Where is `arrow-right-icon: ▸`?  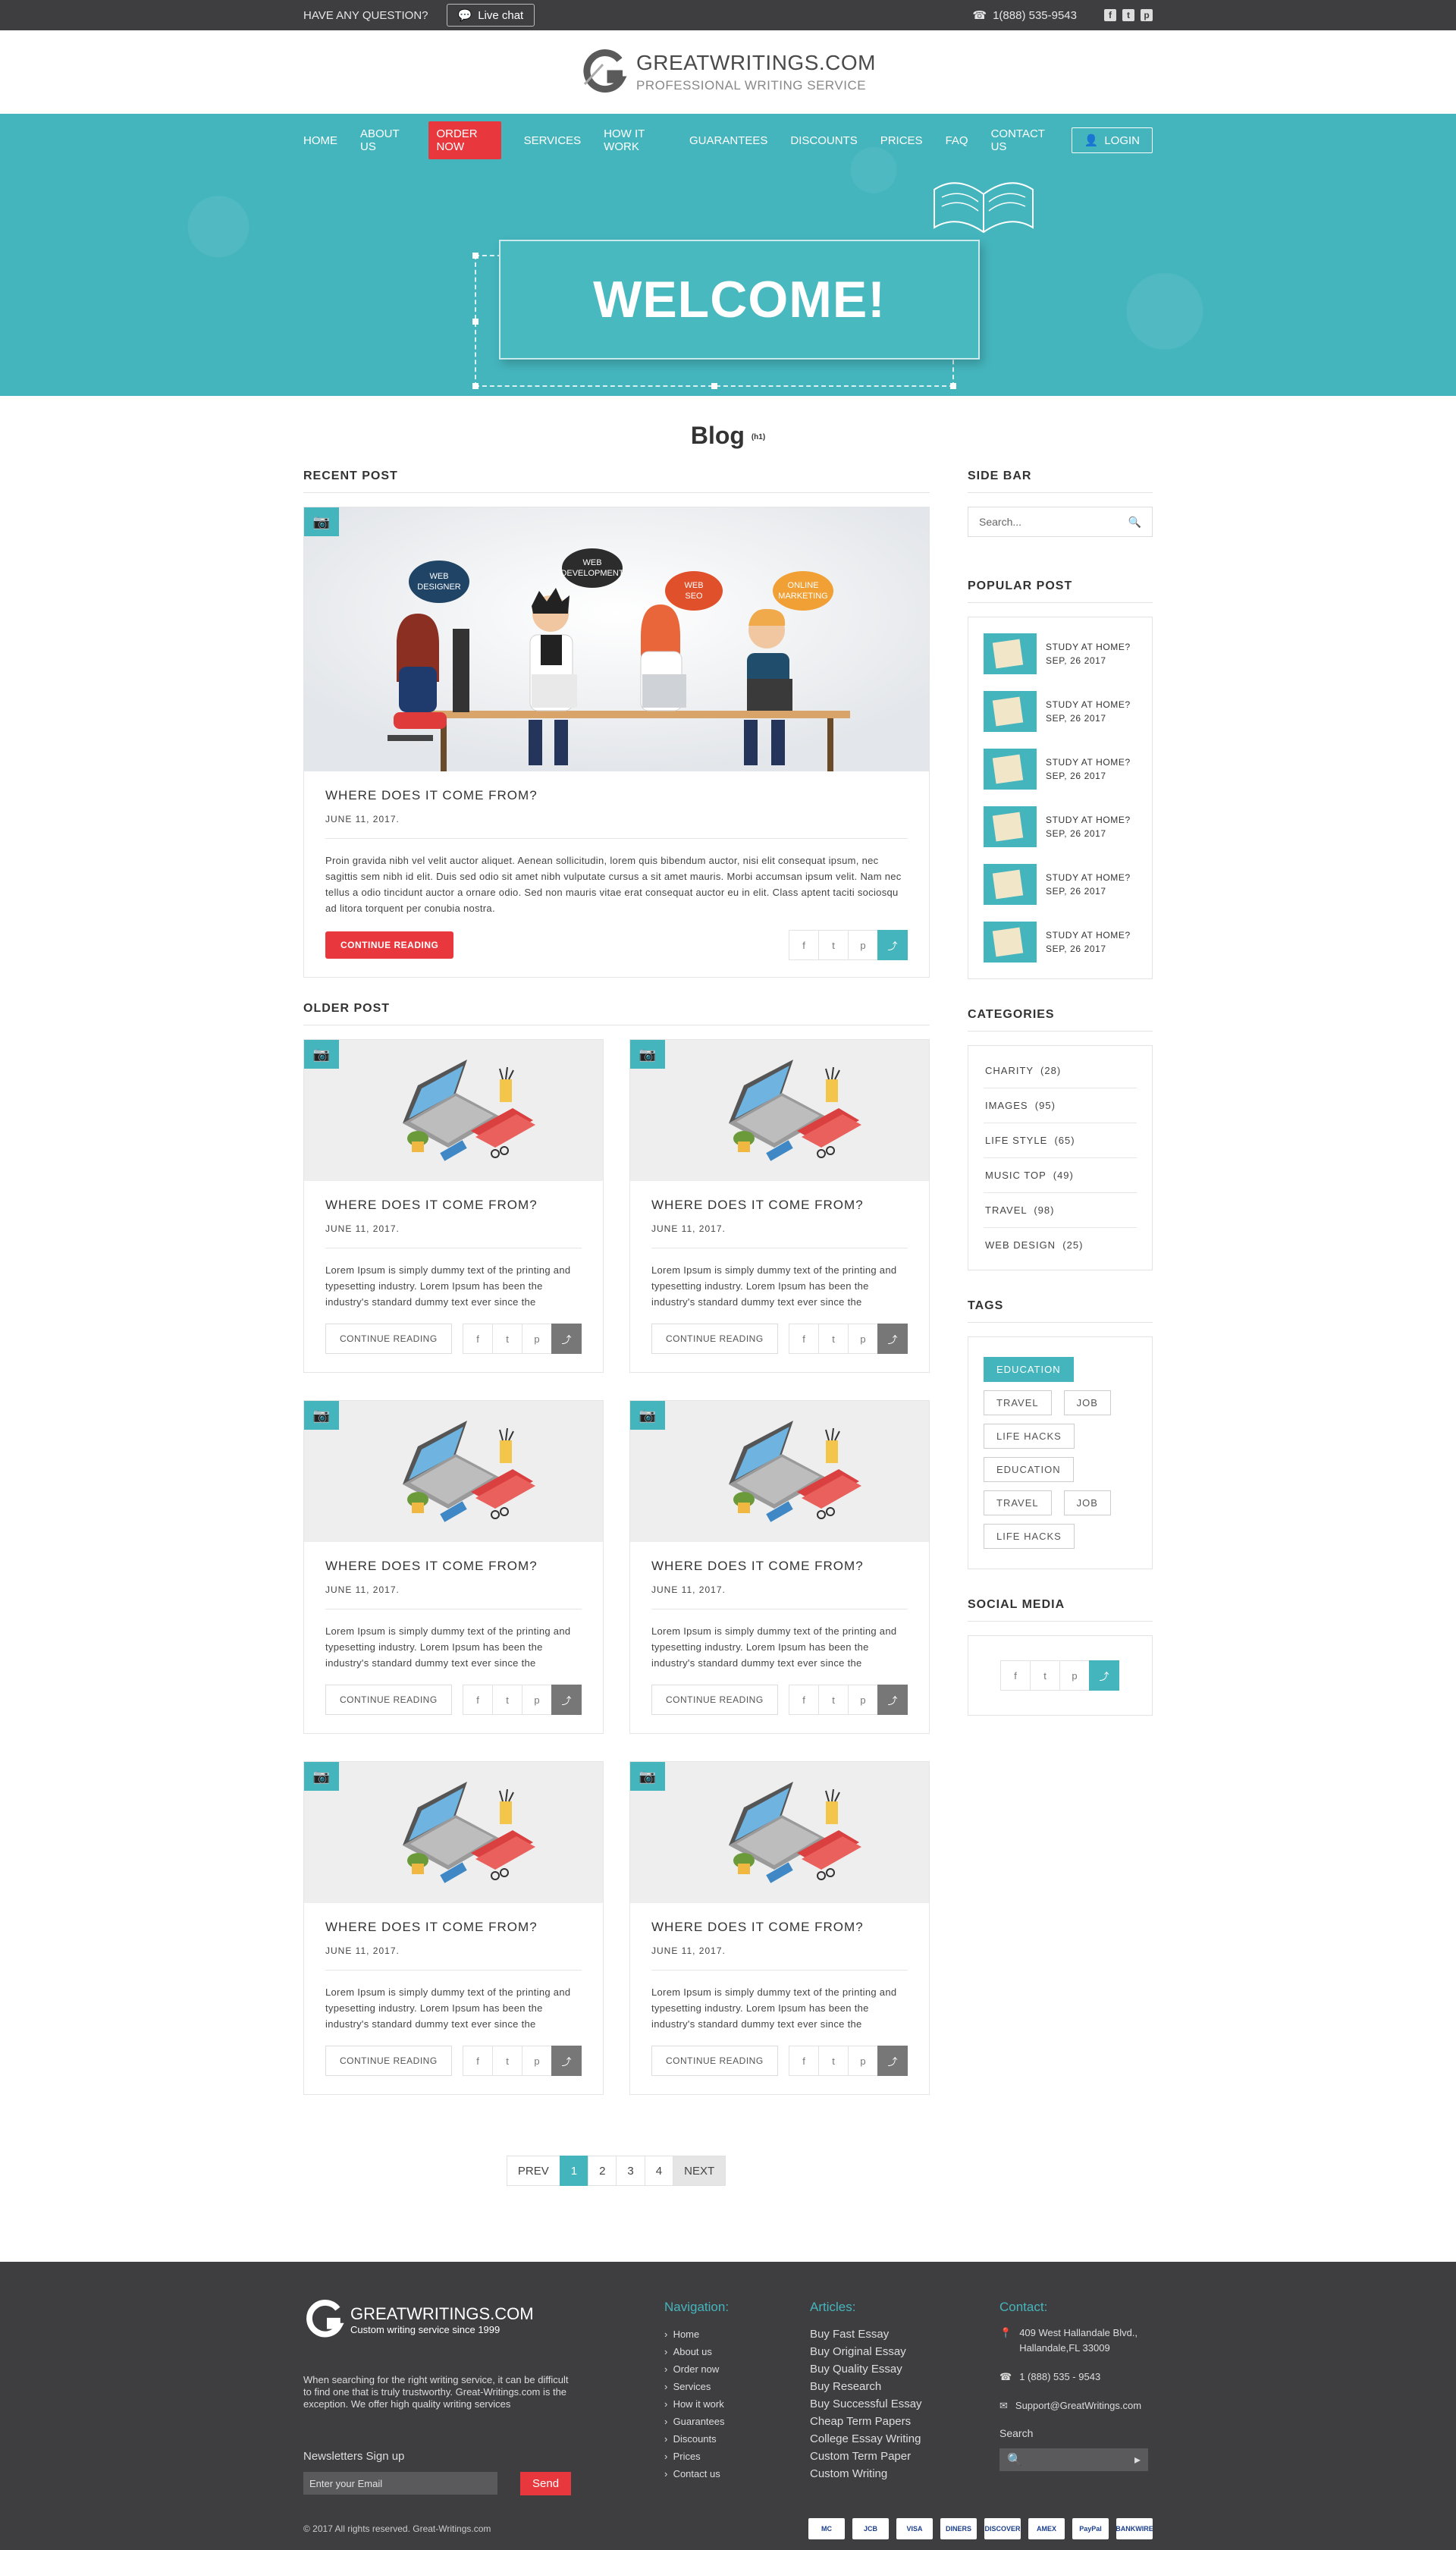
arrow-right-icon: ▸ is located at coordinates (1137, 2459).